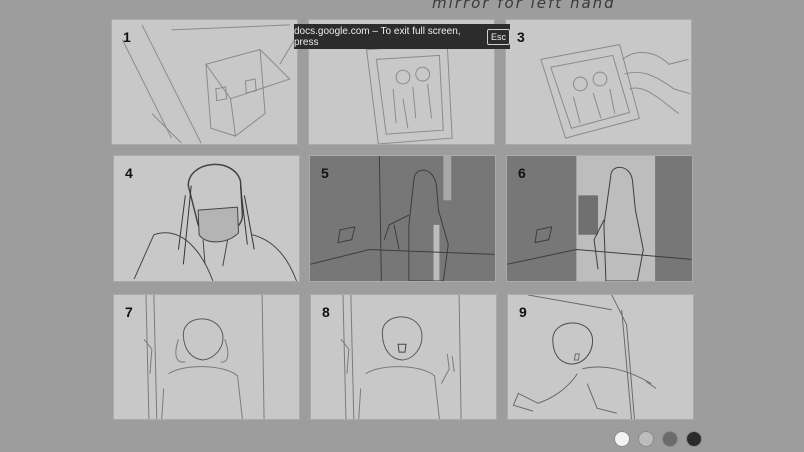 This screenshot has width=804, height=452. What do you see at coordinates (522, 173) in the screenshot?
I see `panel-number: 6` at bounding box center [522, 173].